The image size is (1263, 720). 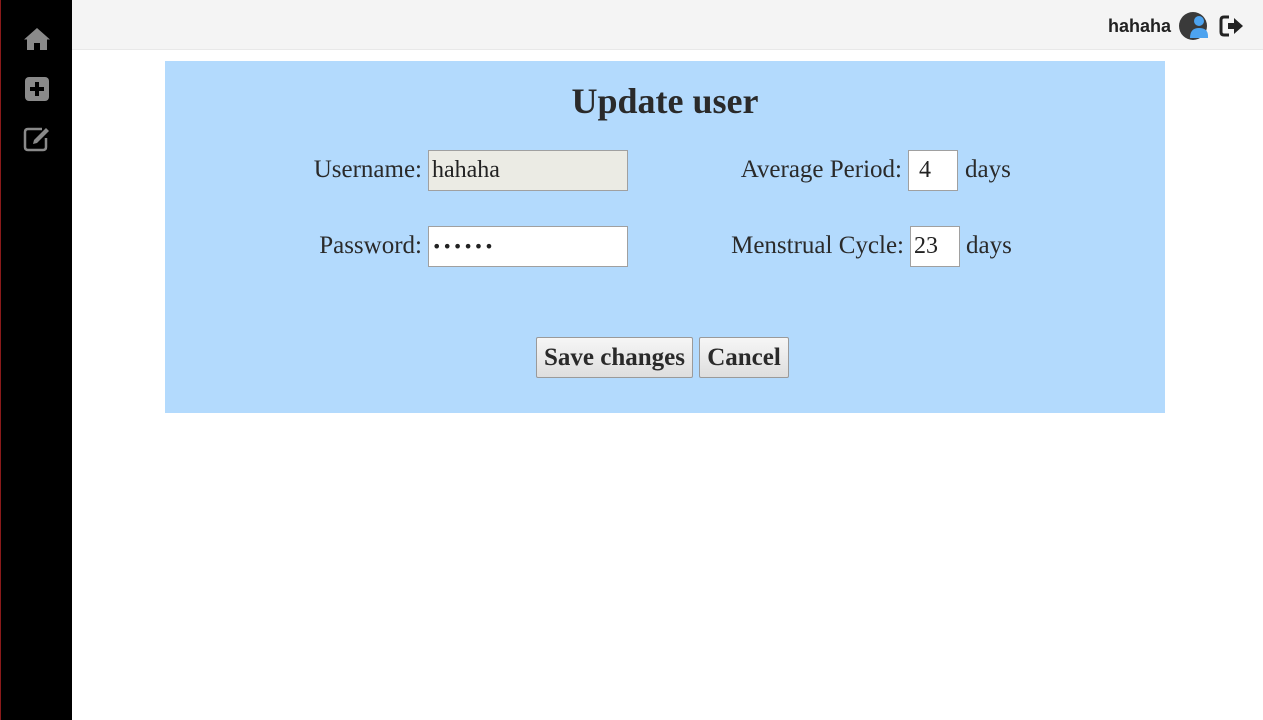 I want to click on plus-square-icon, so click(x=37, y=89).